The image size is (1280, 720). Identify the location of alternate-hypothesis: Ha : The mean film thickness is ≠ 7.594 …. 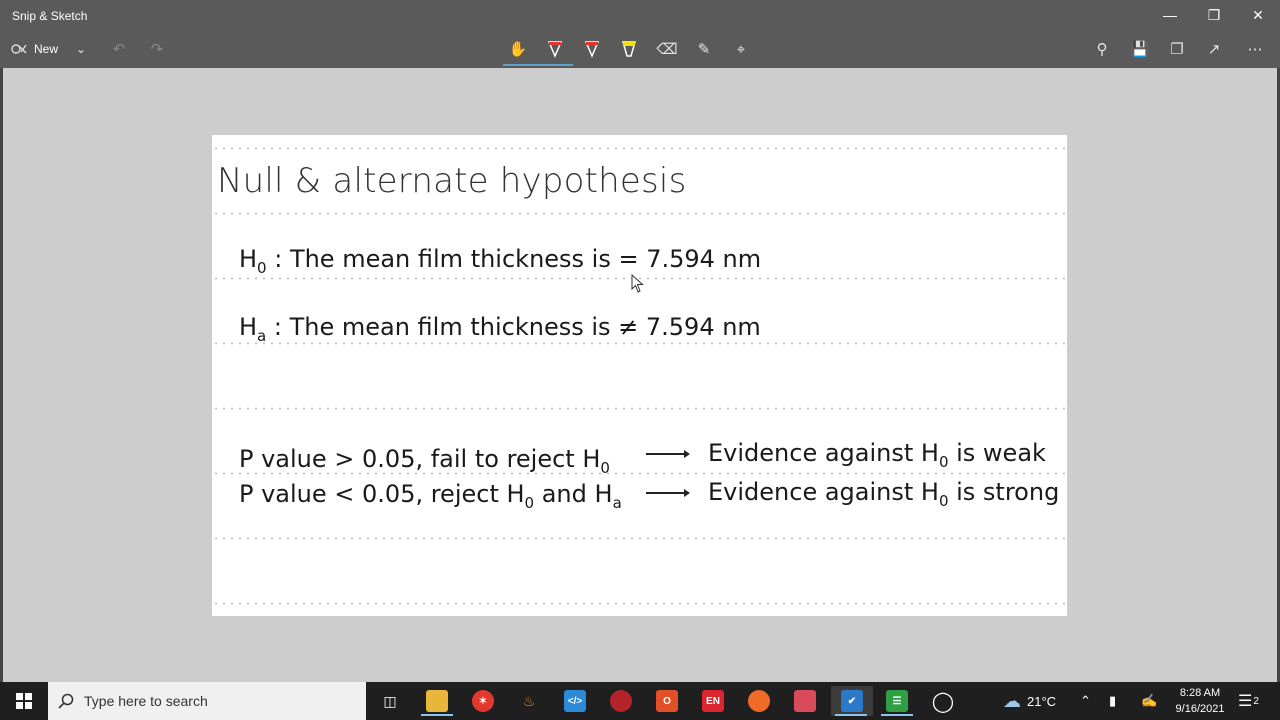
(500, 329).